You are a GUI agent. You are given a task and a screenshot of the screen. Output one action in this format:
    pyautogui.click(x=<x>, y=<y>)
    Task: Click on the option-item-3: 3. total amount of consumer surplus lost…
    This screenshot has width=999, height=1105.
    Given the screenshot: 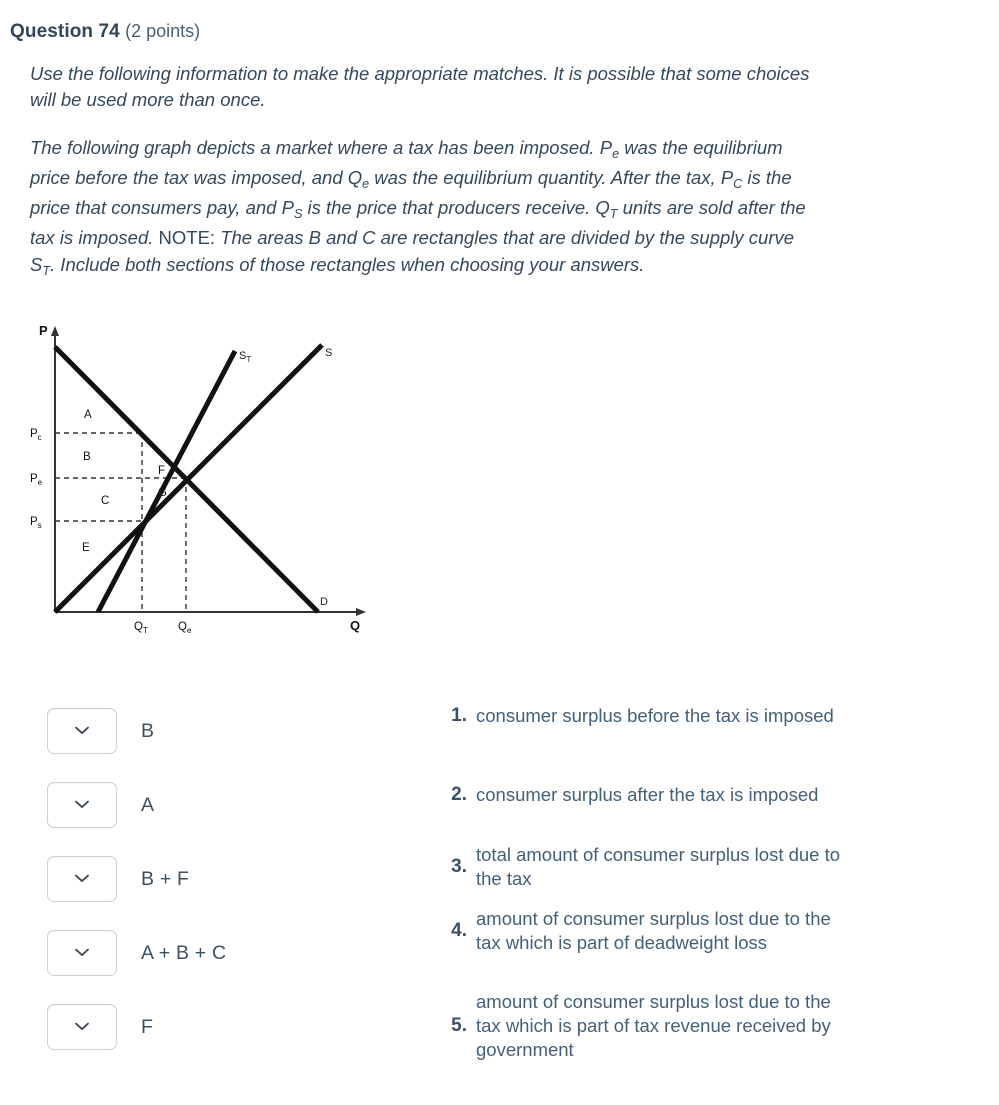 What is the action you would take?
    pyautogui.click(x=643, y=867)
    